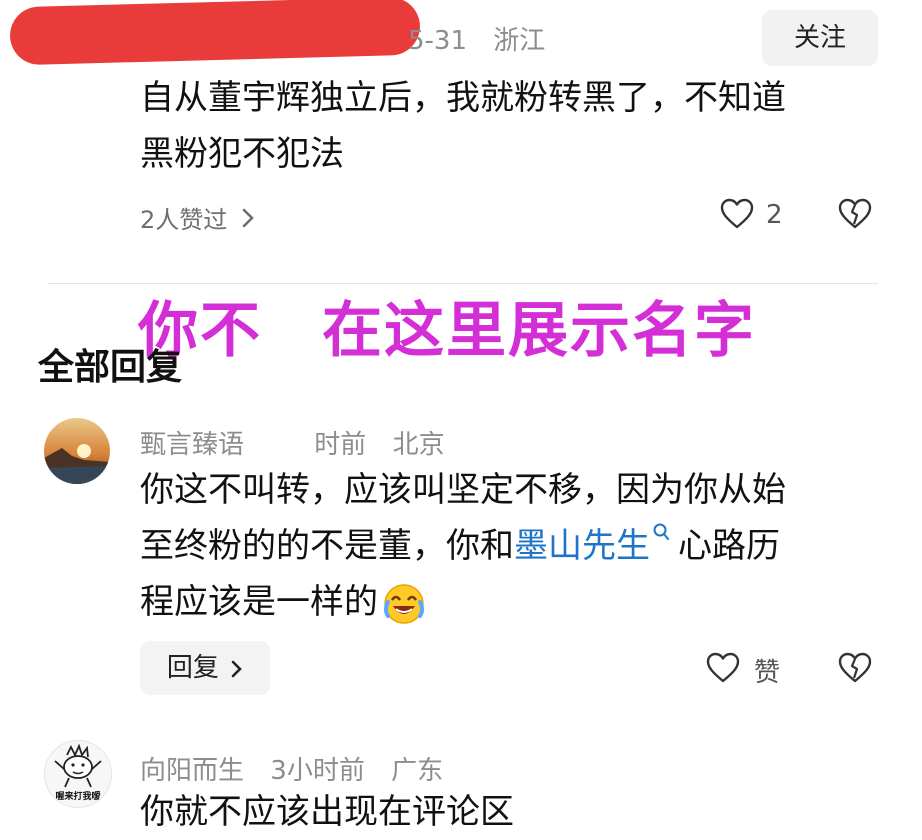 This screenshot has height=840, width=922. Describe the element at coordinates (418, 445) in the screenshot. I see `reply-location: 北京` at that location.